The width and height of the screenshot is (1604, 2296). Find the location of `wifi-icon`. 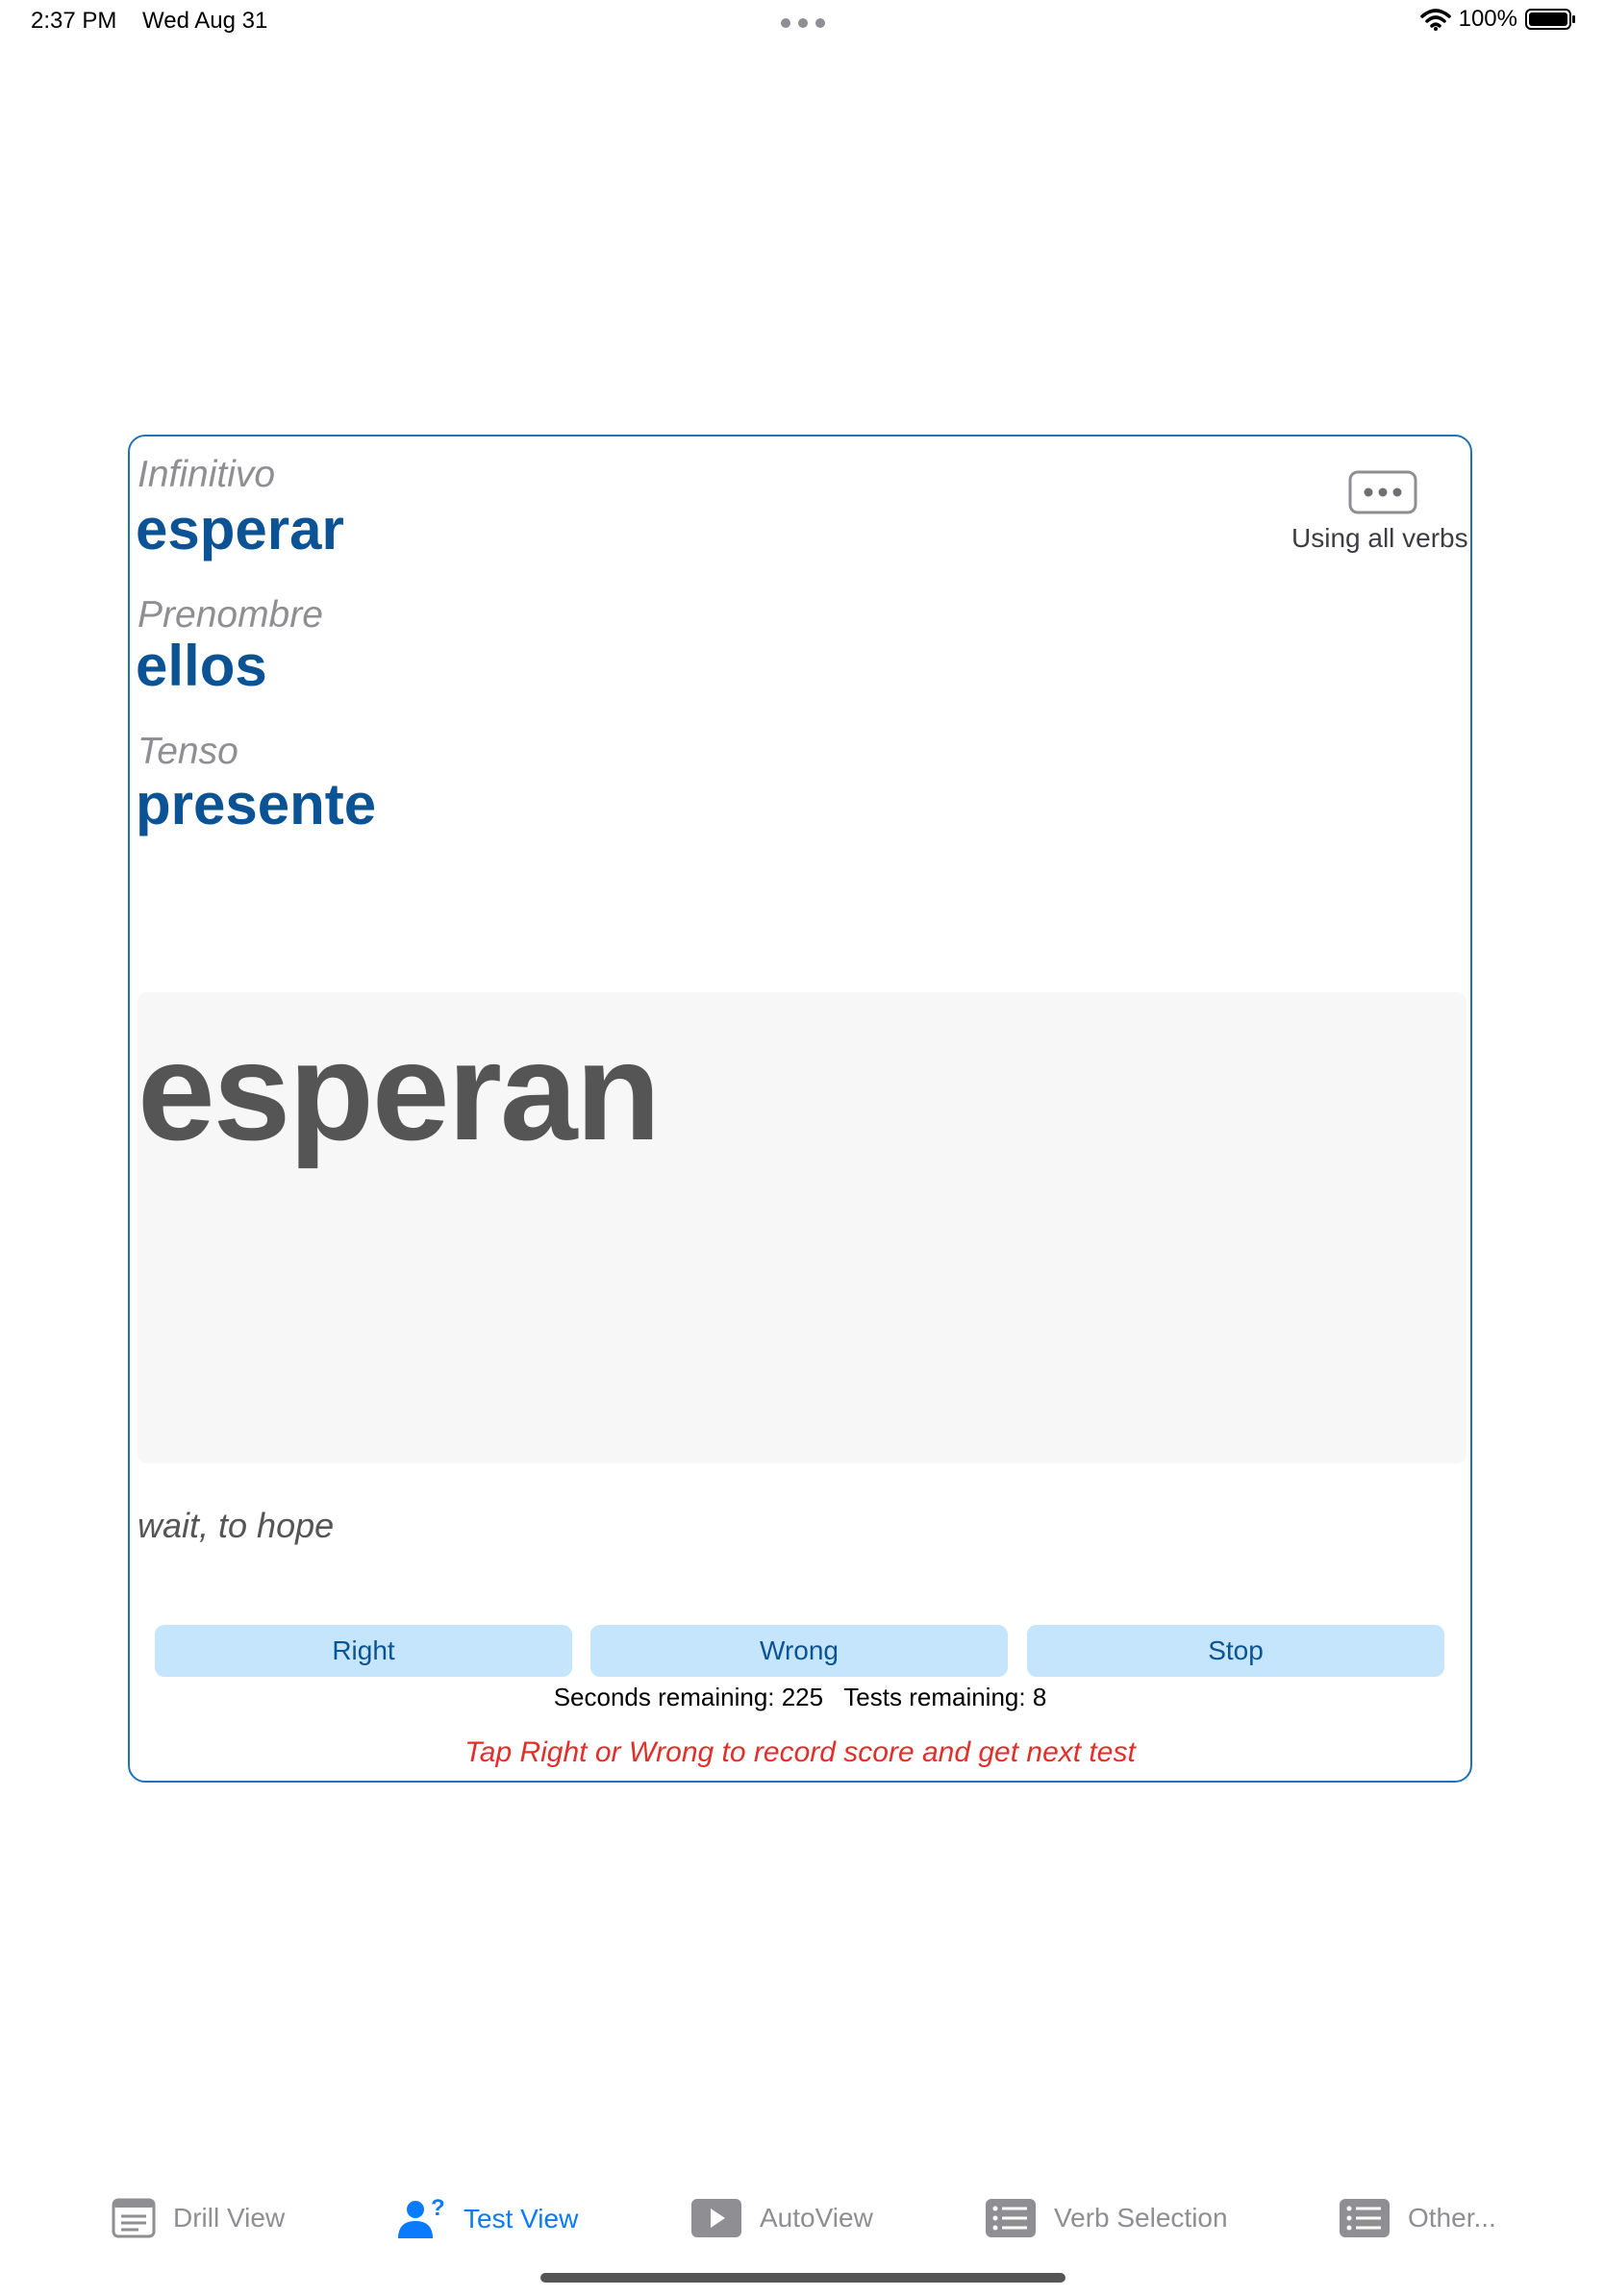

wifi-icon is located at coordinates (1435, 20).